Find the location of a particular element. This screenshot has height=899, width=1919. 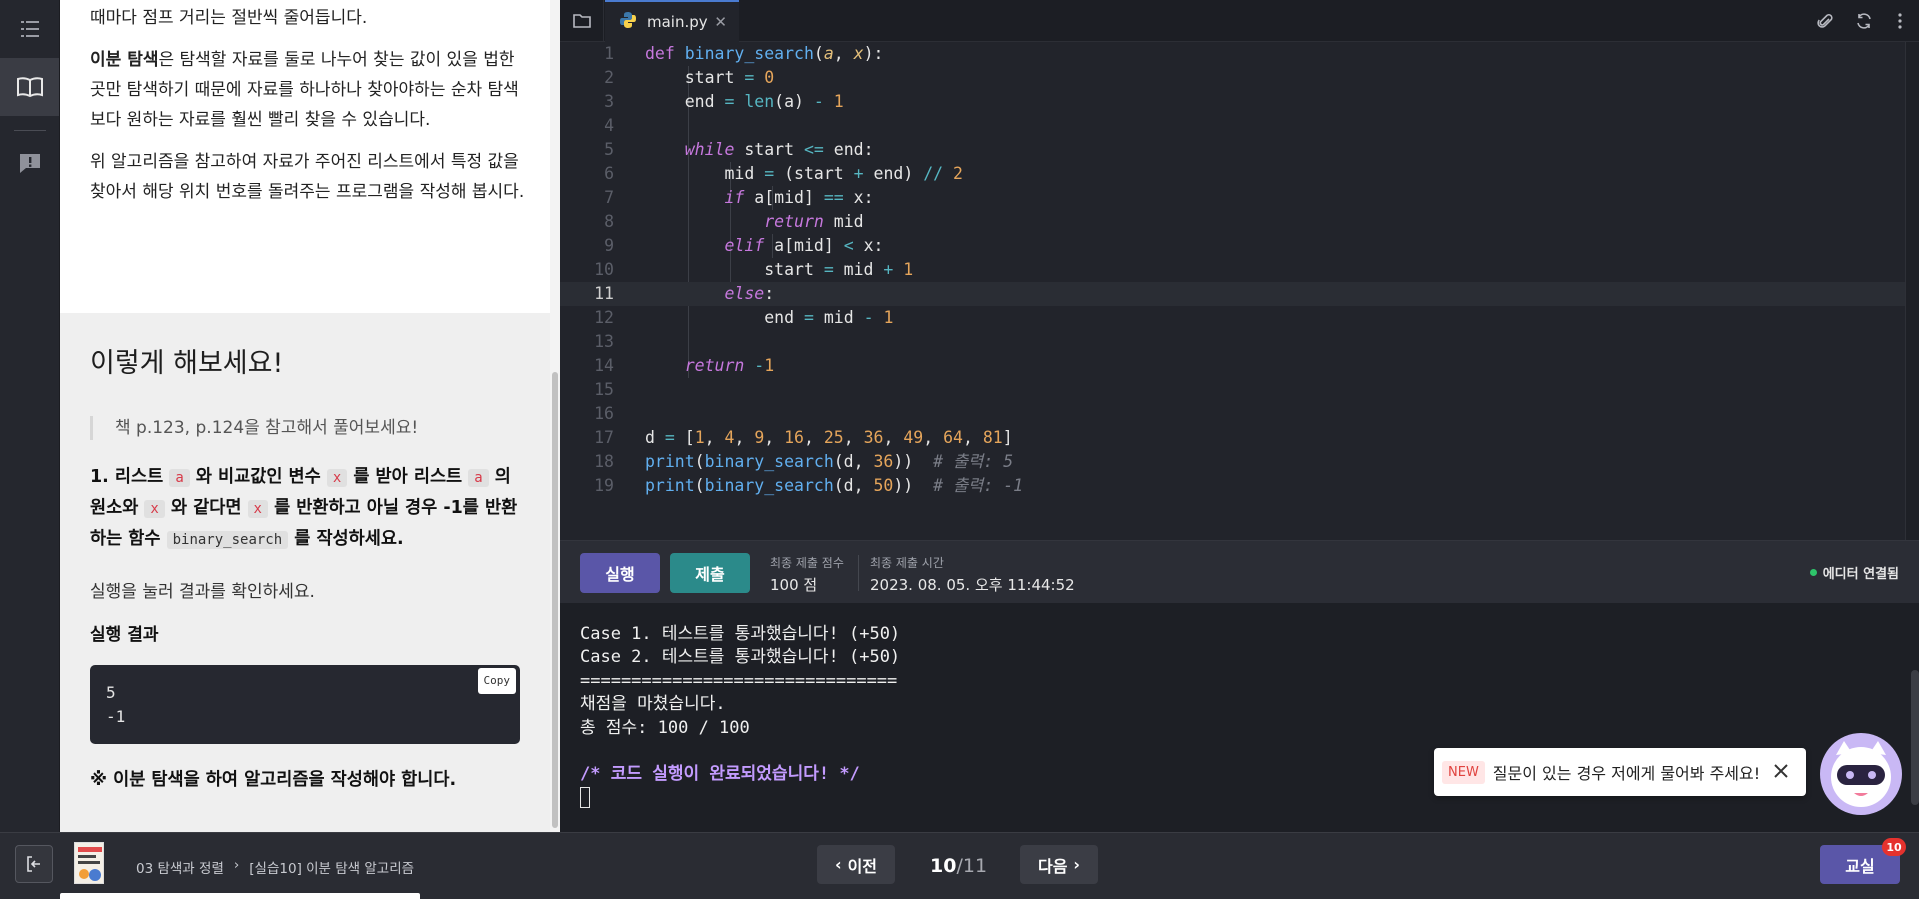

prev-button: ‹ 이전 is located at coordinates (856, 864).